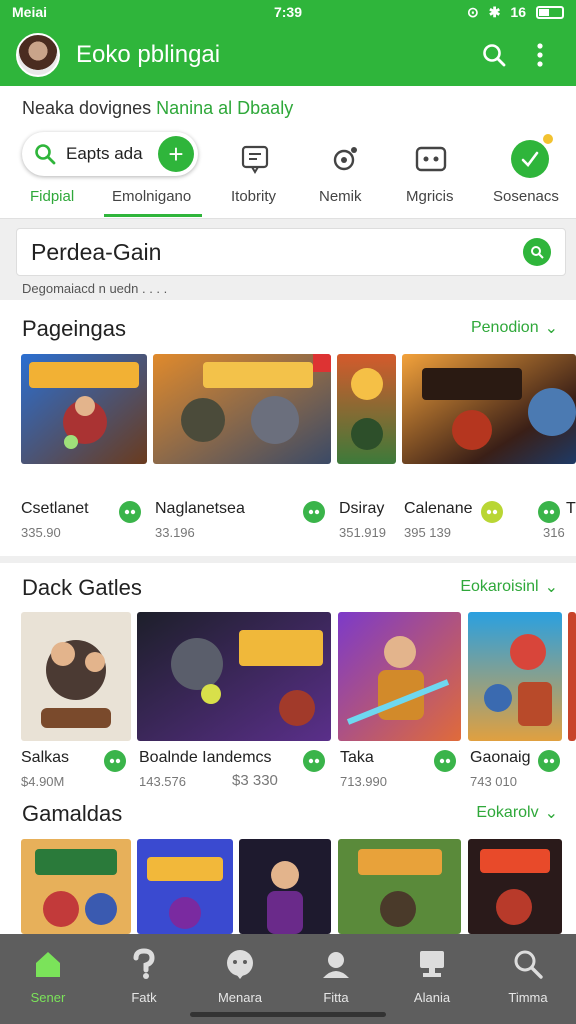 Image resolution: width=576 pixels, height=1024 pixels. Describe the element at coordinates (240, 997) in the screenshot. I see `nav-label: Menara` at that location.